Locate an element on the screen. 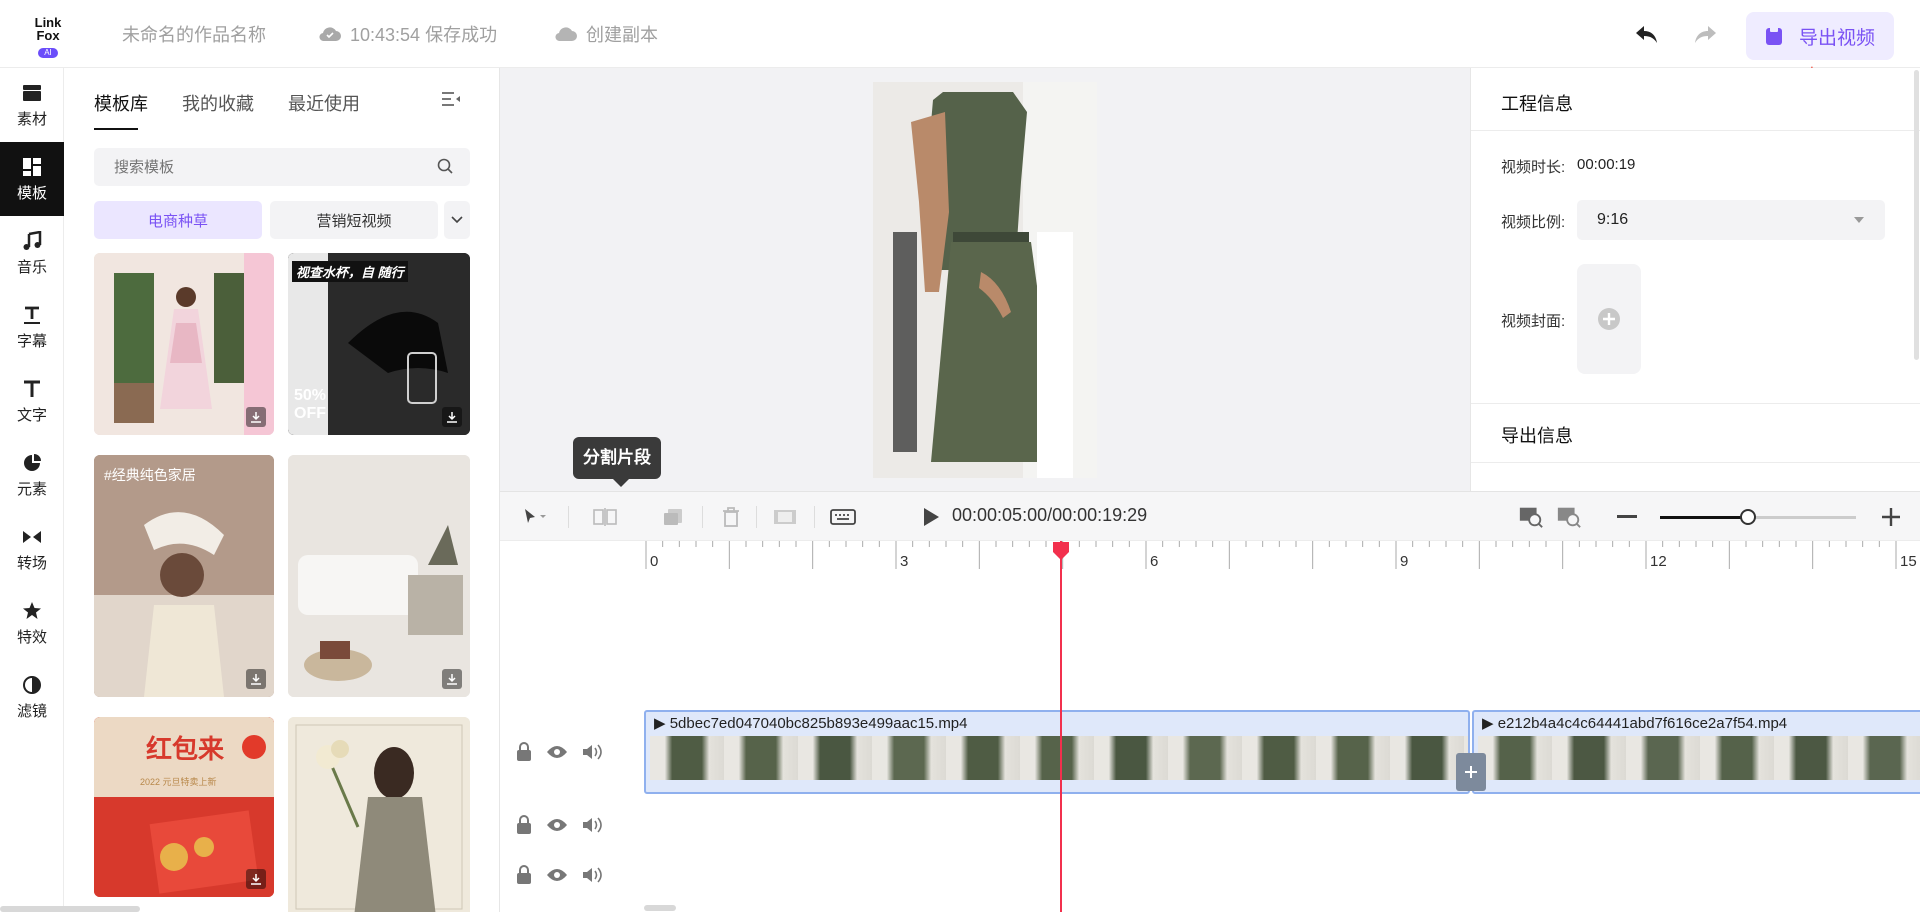 This screenshot has height=912, width=1920. delete-clip-button is located at coordinates (731, 517).